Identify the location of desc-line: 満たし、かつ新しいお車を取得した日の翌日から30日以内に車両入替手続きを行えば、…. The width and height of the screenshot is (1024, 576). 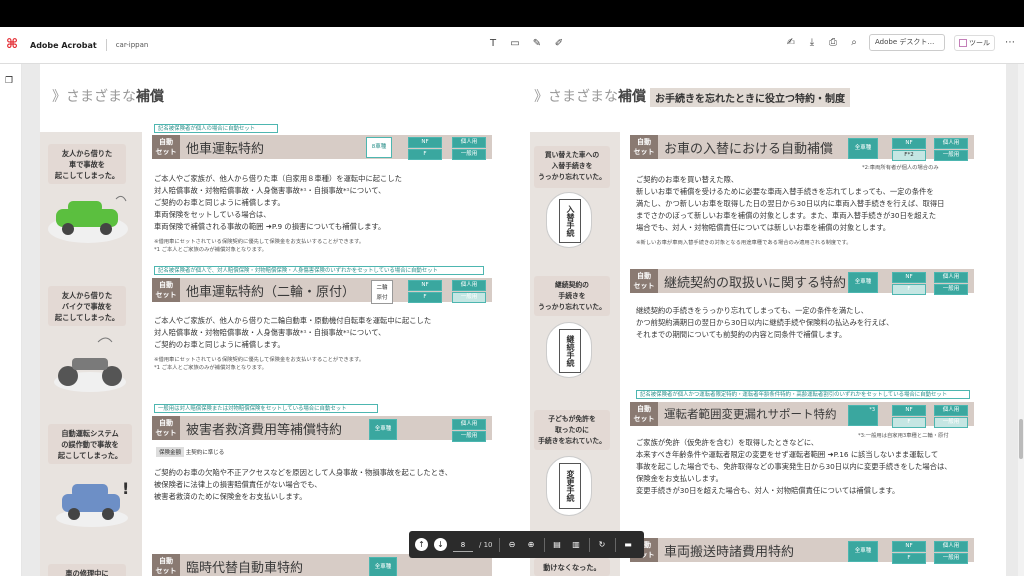
(790, 203).